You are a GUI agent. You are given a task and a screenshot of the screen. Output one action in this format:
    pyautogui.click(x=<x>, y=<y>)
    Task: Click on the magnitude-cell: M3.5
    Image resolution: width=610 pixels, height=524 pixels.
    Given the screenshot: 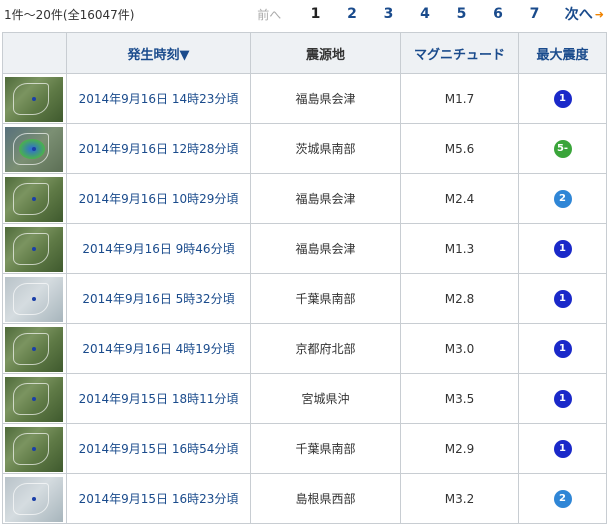 What is the action you would take?
    pyautogui.click(x=459, y=398)
    